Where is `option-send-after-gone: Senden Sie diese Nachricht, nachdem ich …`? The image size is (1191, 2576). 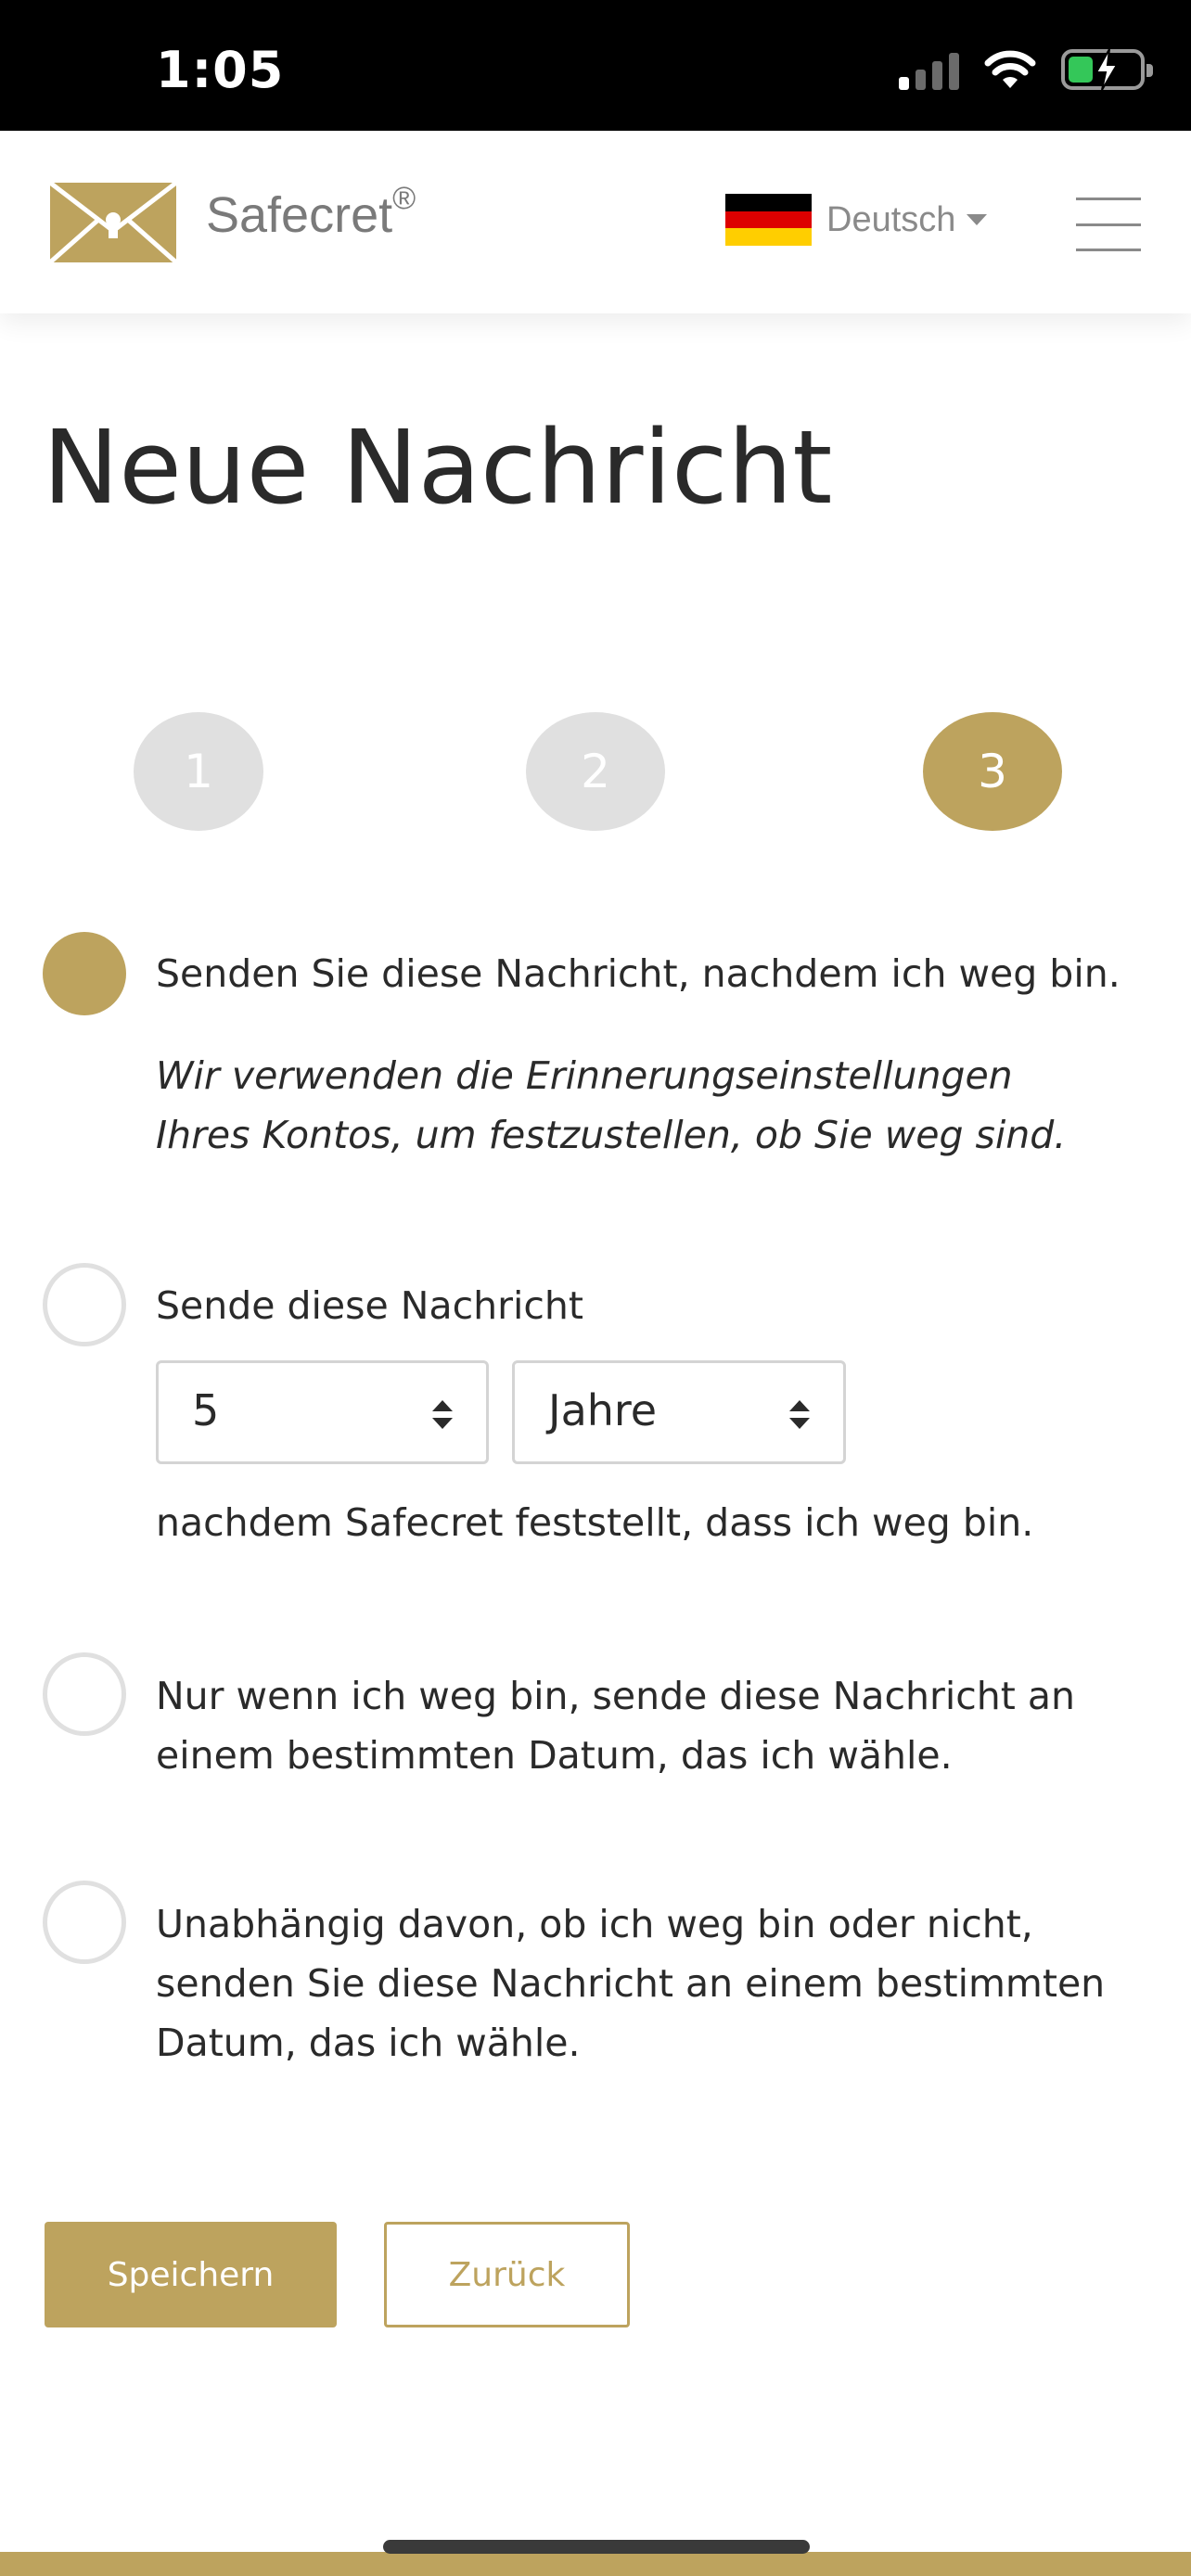 option-send-after-gone: Senden Sie diese Nachricht, nachdem ich … is located at coordinates (599, 1052).